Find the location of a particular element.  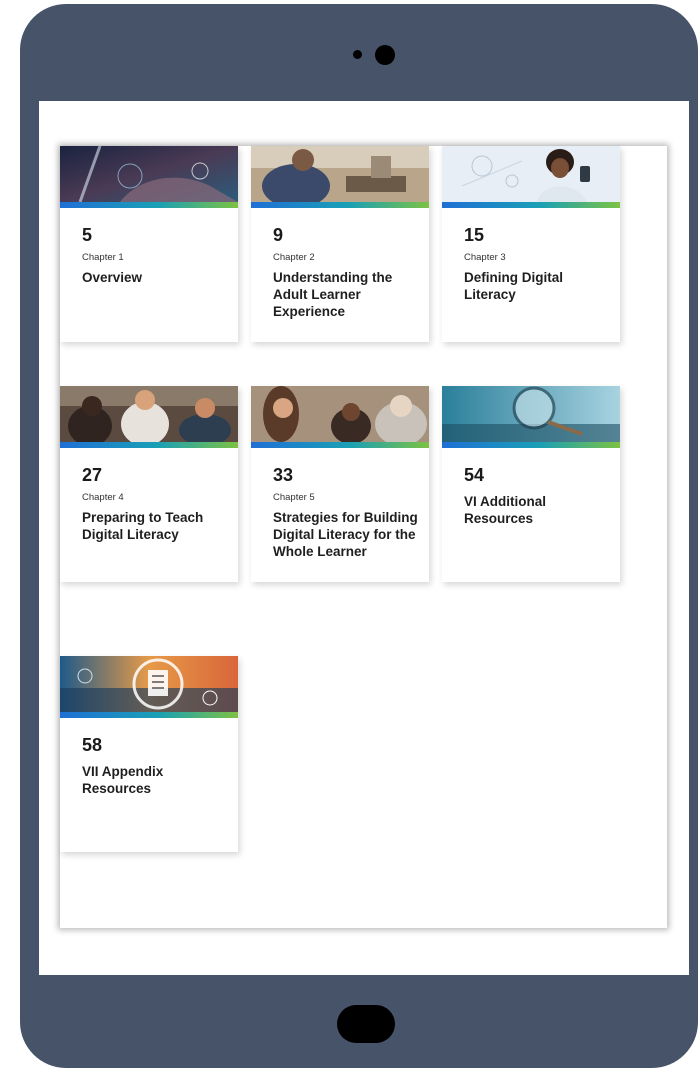

chapter-title: Defining Digital Literacy is located at coordinates (513, 286).